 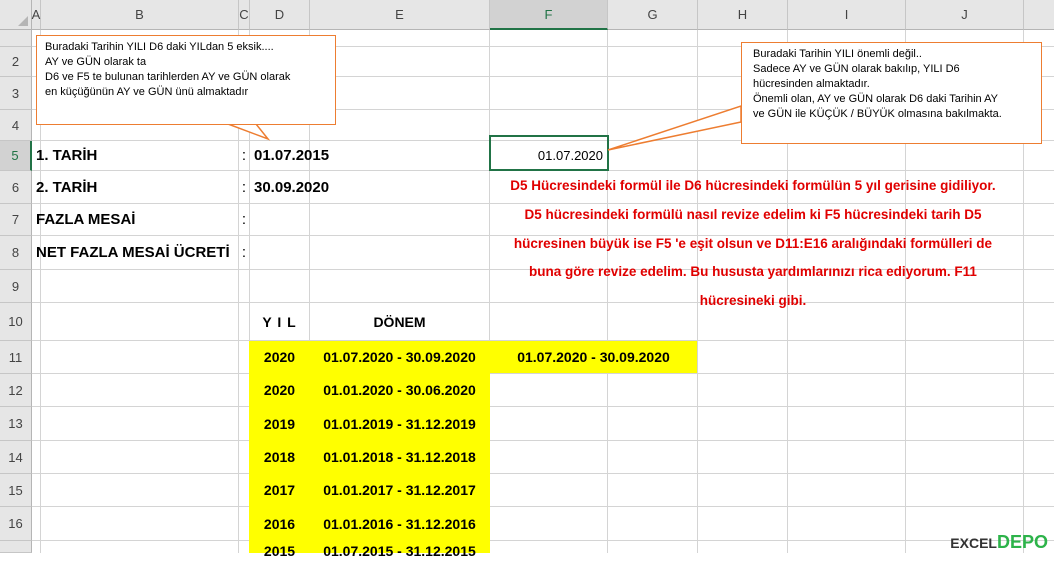 What do you see at coordinates (249, 132) in the screenshot?
I see `left-callout-pointer` at bounding box center [249, 132].